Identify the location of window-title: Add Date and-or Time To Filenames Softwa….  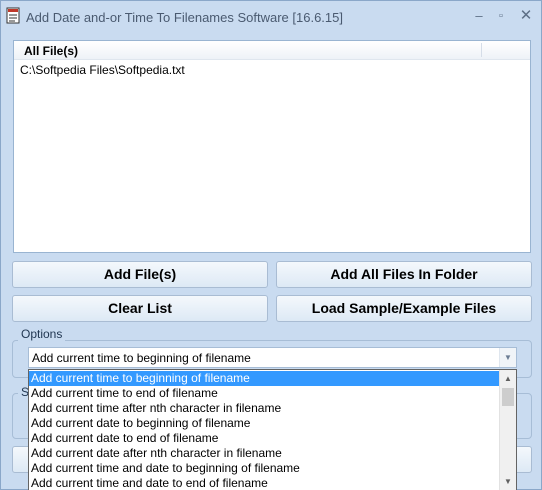
(184, 17).